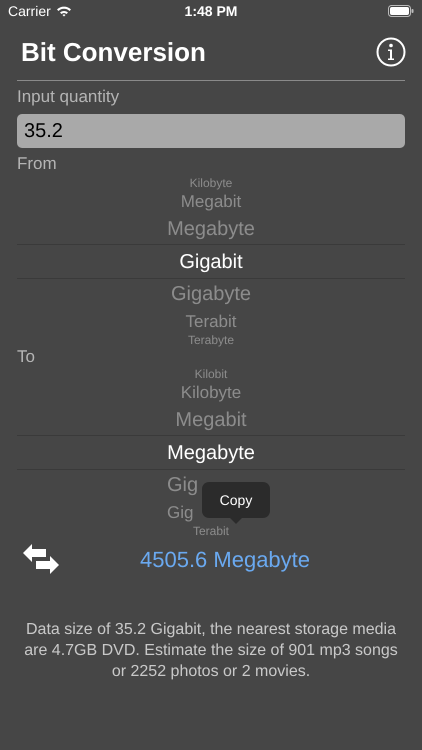 The width and height of the screenshot is (422, 750). I want to click on page-title: Bit Conversion, so click(113, 52).